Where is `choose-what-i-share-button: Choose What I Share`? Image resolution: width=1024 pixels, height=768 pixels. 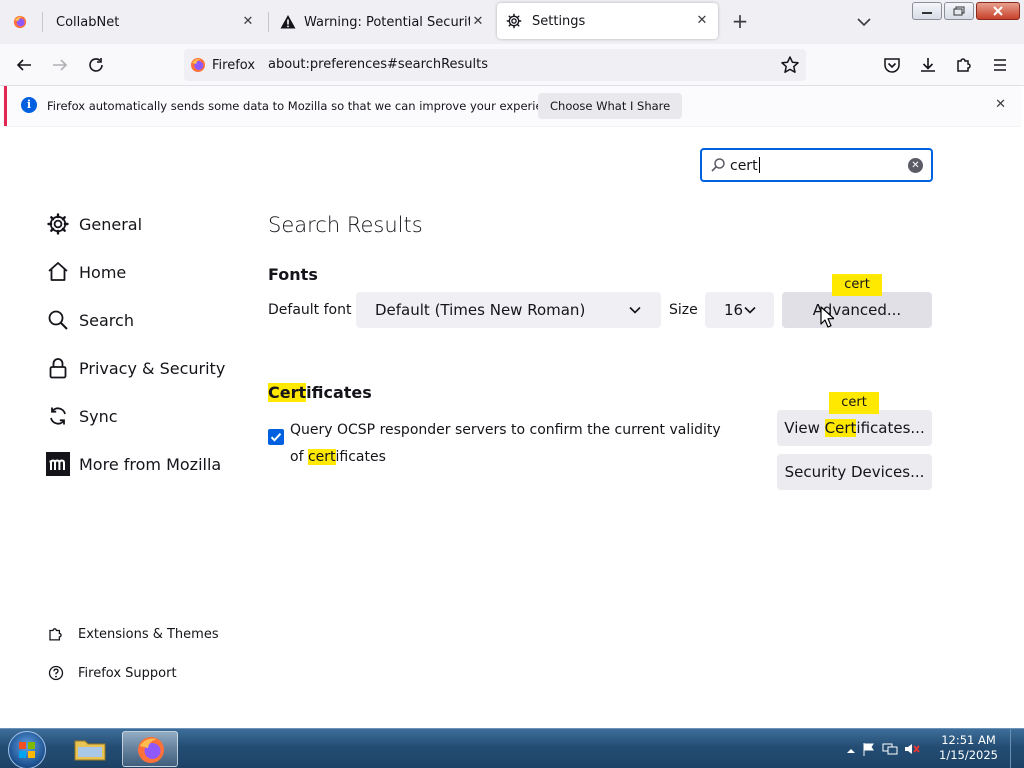
choose-what-i-share-button: Choose What I Share is located at coordinates (610, 106).